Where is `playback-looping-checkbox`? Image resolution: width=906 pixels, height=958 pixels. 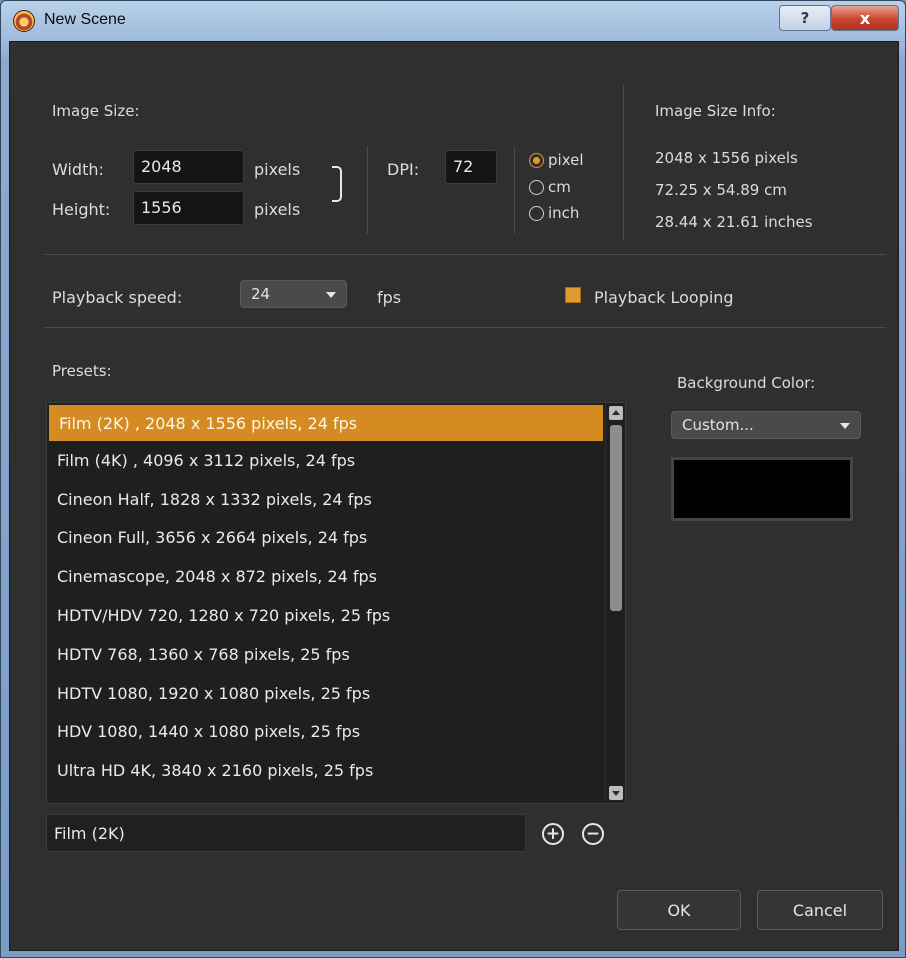
playback-looping-checkbox is located at coordinates (573, 295).